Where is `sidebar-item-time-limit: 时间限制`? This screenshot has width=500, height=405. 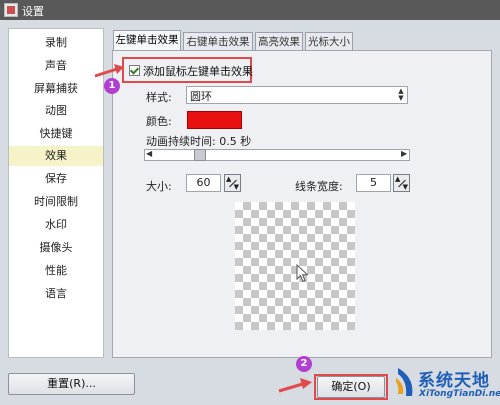
sidebar-item-time-limit: 时间限制 is located at coordinates (56, 202).